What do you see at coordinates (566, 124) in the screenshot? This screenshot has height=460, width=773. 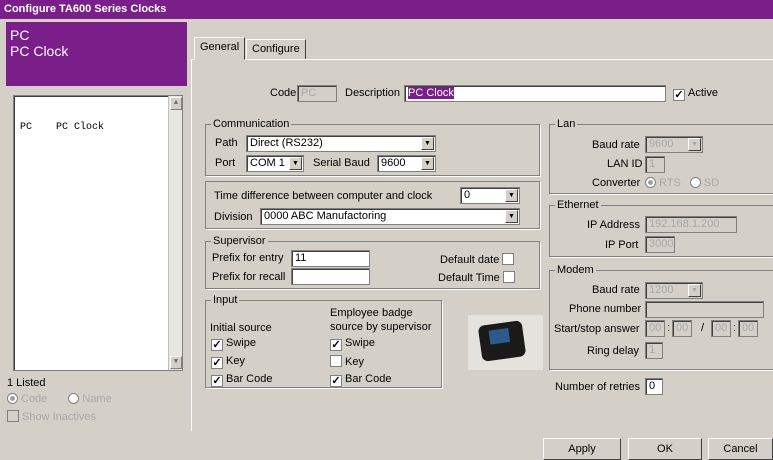 I see `lan-title: Lan` at bounding box center [566, 124].